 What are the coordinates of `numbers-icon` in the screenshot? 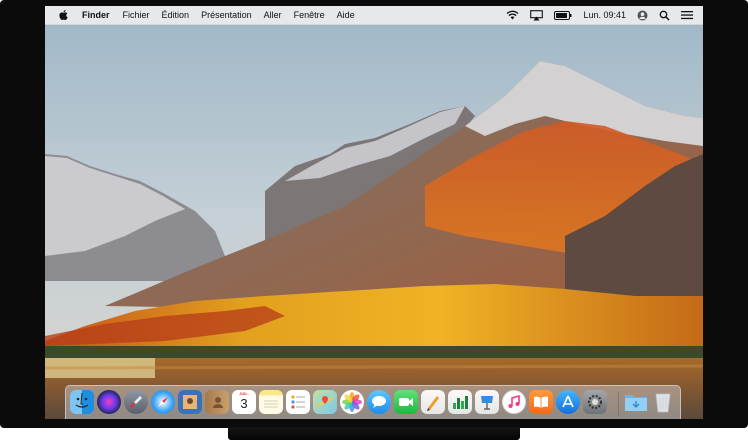 It's located at (460, 402).